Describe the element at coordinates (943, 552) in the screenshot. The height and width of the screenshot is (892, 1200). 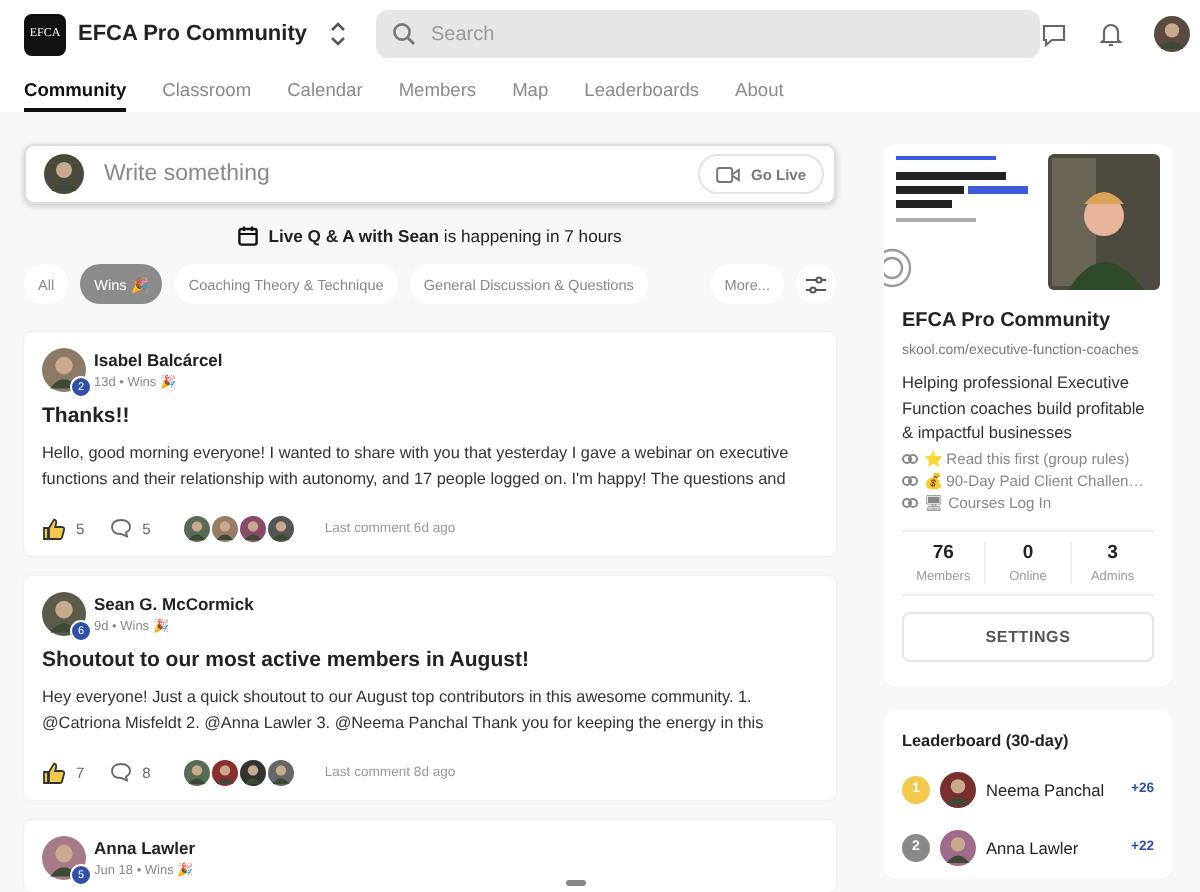
I see `stat-value: 76` at that location.